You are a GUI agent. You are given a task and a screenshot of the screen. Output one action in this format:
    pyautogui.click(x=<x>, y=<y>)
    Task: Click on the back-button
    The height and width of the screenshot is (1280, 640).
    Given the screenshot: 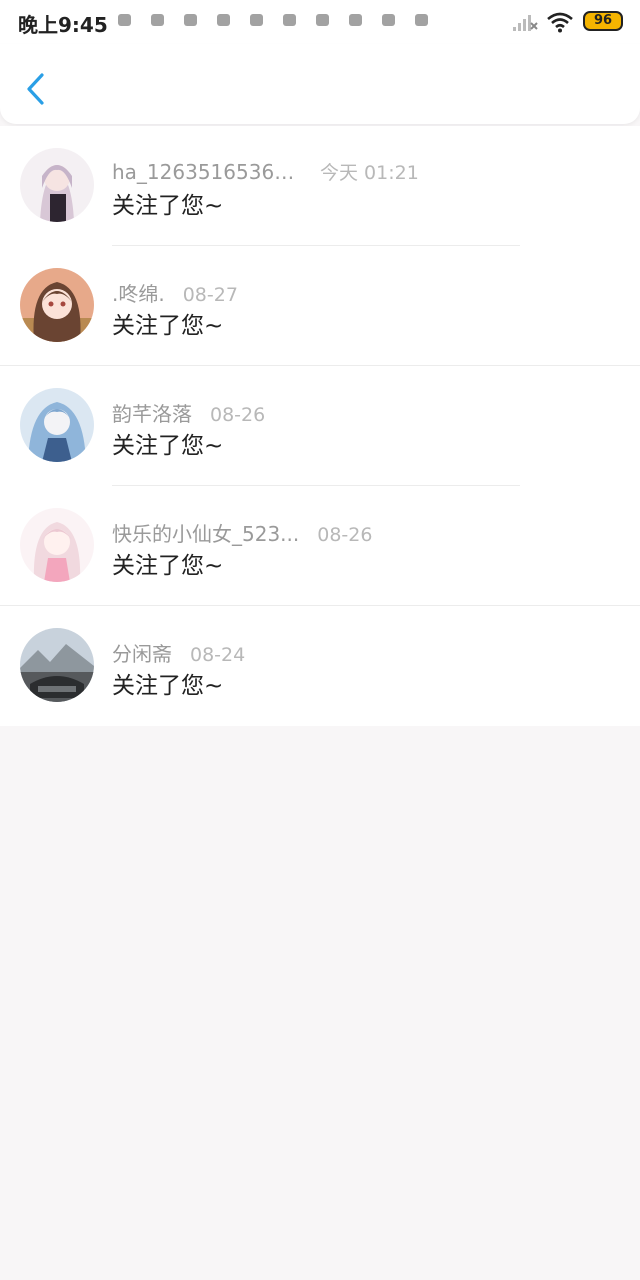 What is the action you would take?
    pyautogui.click(x=35, y=89)
    